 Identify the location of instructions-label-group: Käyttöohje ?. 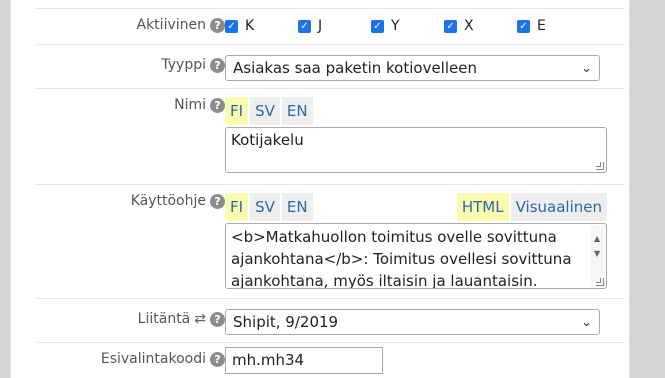
(178, 201).